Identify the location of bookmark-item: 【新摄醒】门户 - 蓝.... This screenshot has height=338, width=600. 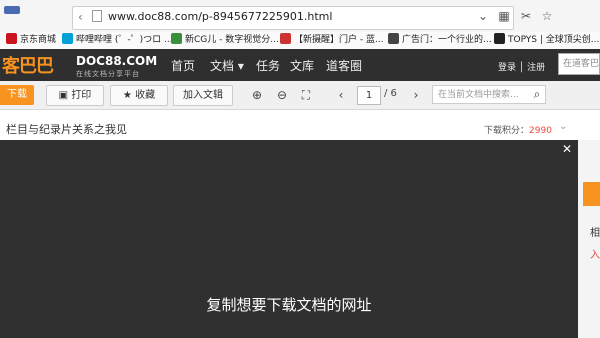
(332, 40).